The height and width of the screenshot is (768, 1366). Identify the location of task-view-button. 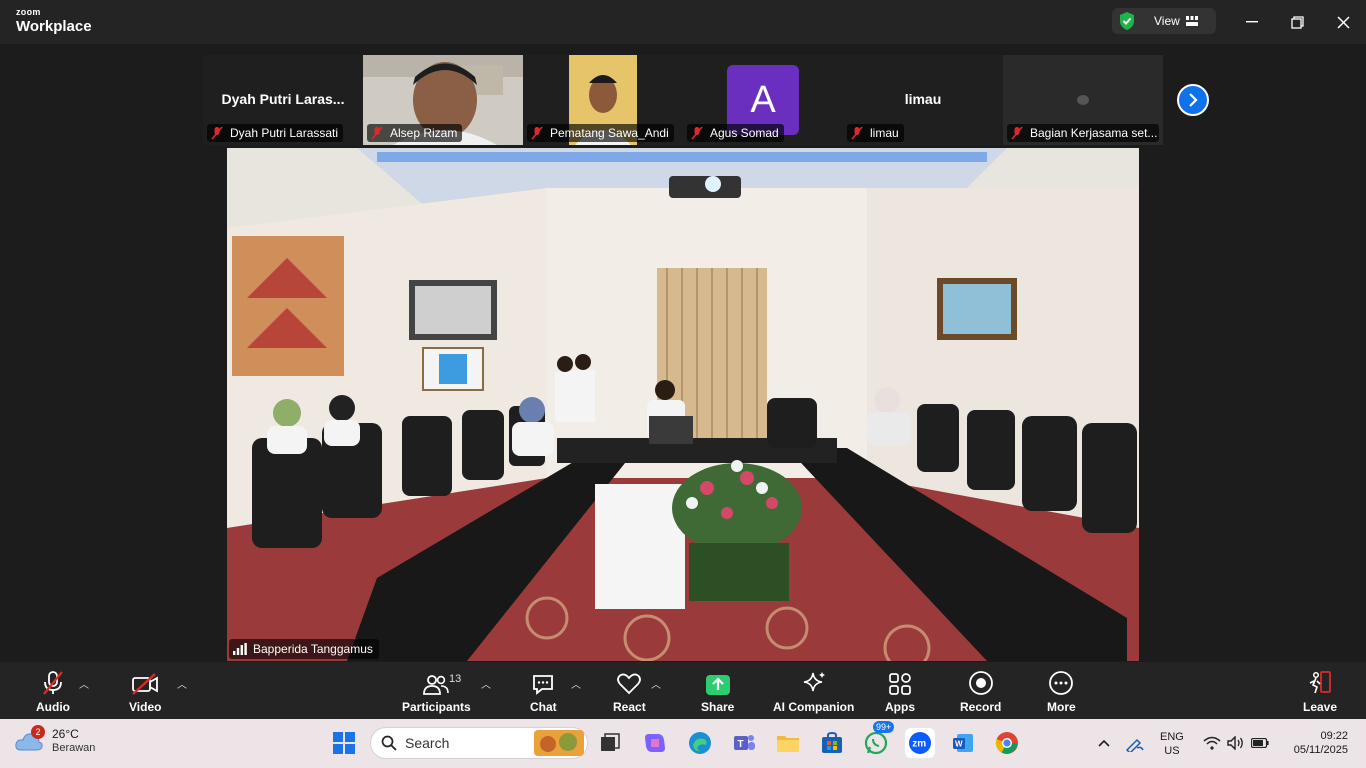
(610, 743).